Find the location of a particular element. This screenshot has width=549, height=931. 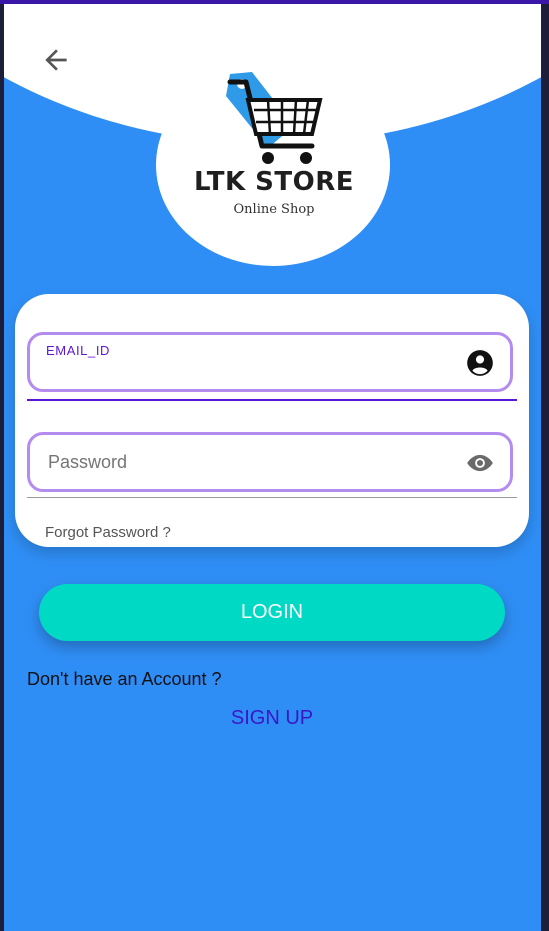

login-button: LOGIN is located at coordinates (272, 612).